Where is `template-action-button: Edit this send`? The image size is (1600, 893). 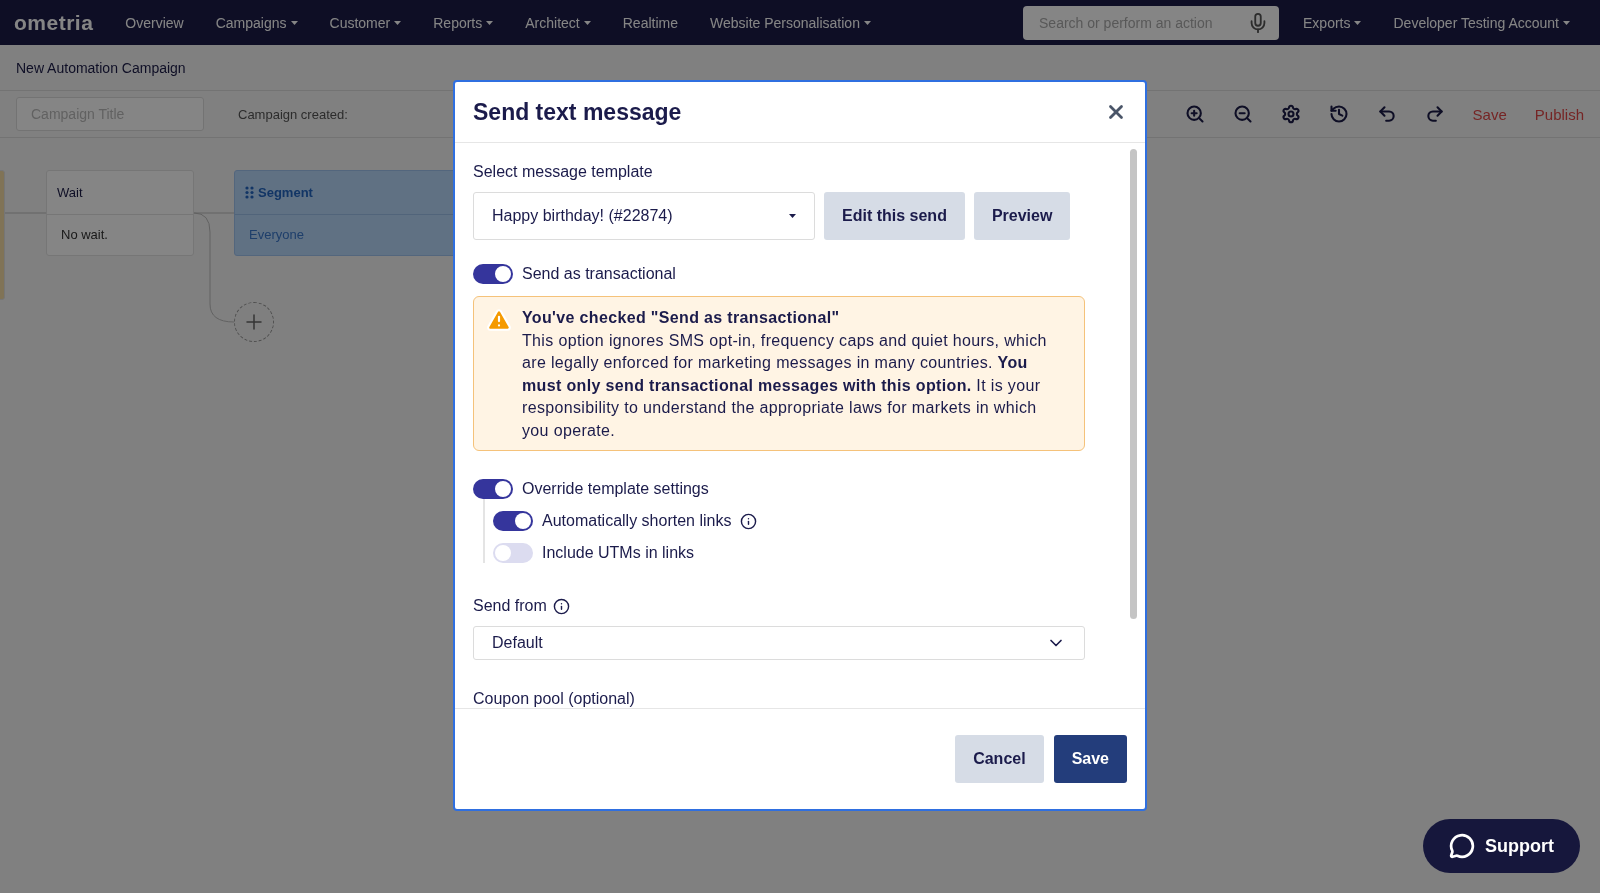
template-action-button: Edit this send is located at coordinates (894, 216).